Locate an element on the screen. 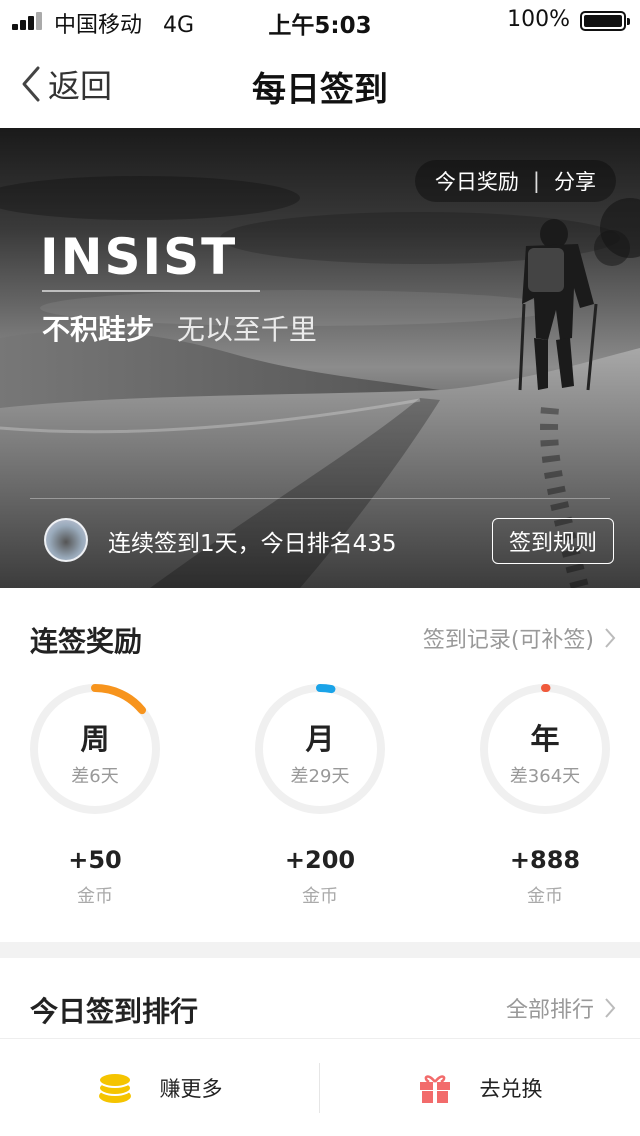 The width and height of the screenshot is (640, 1136). checkin-record-link: 签到记录(可补签) is located at coordinates (519, 638).